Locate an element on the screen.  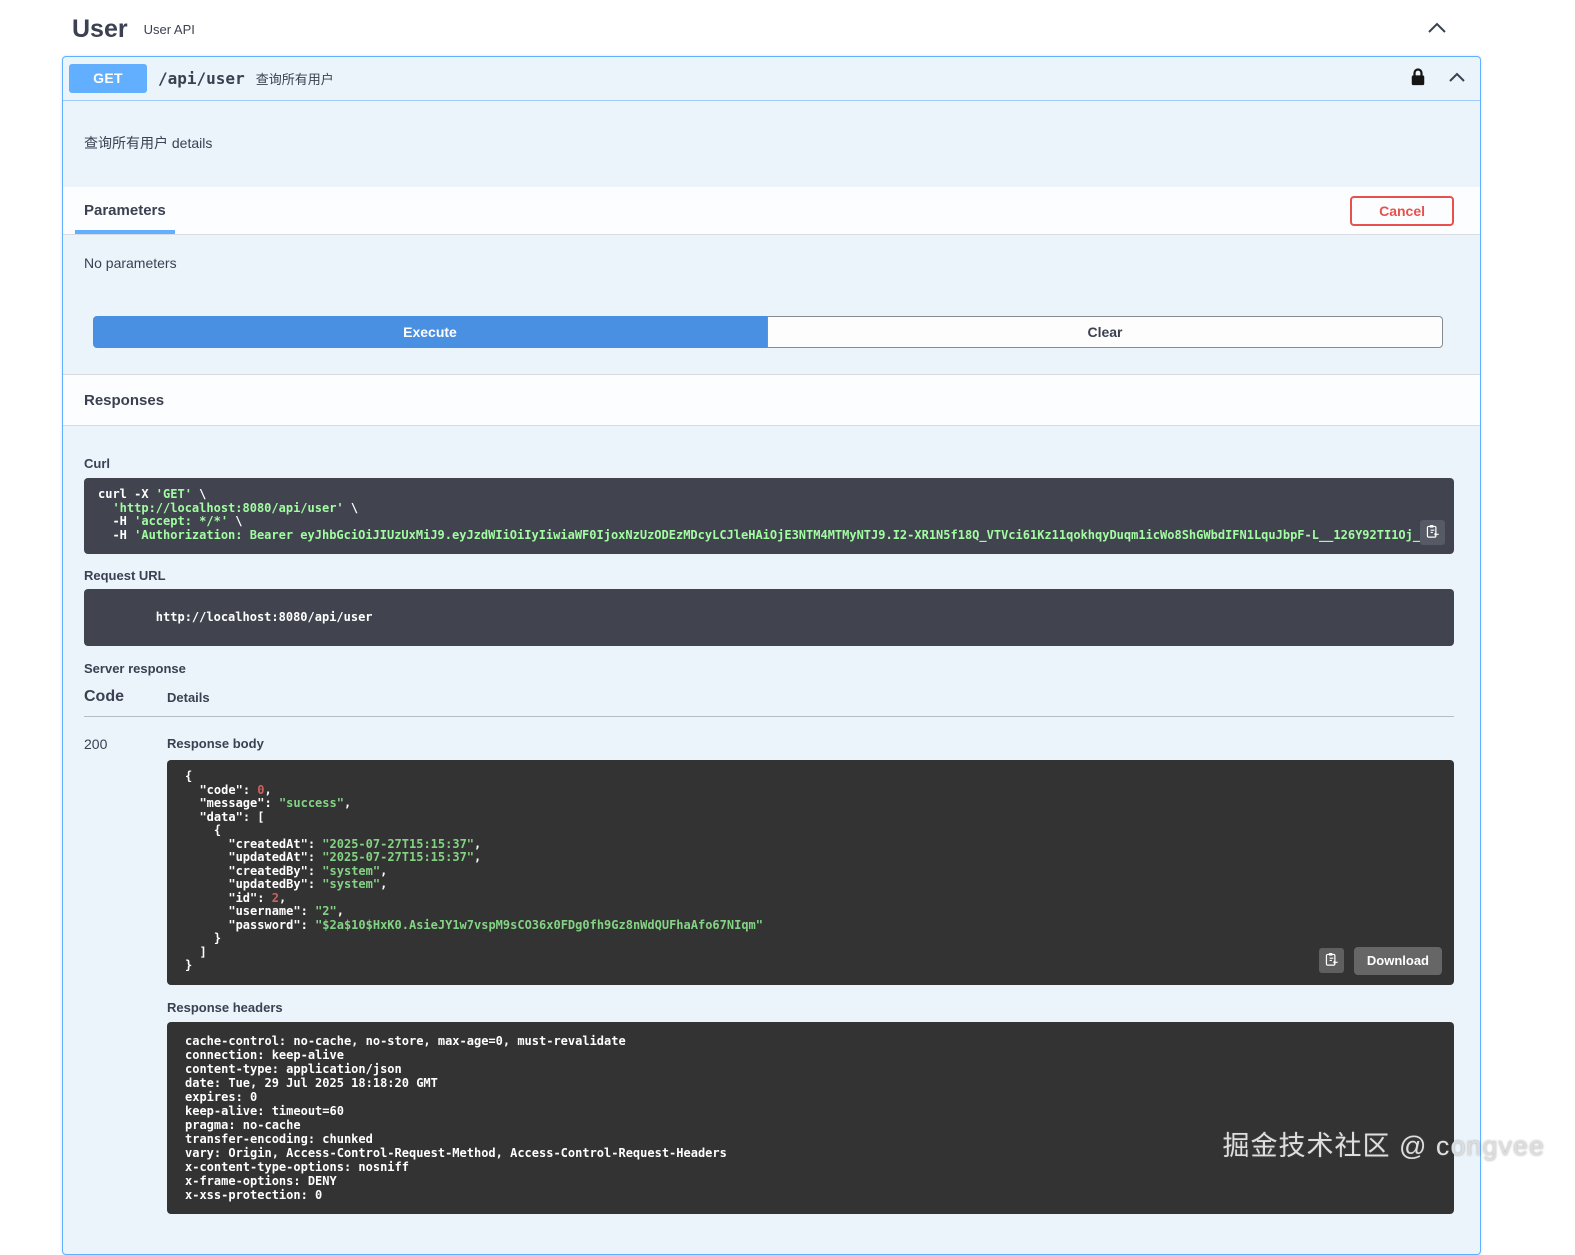
request-url-box: http://localhost:8080/api/user is located at coordinates (769, 617).